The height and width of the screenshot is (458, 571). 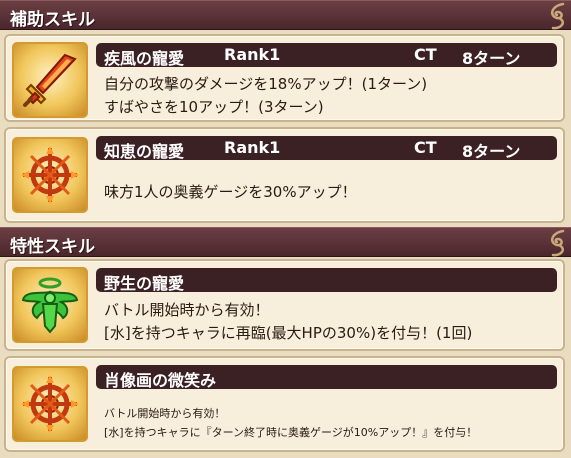 I want to click on skill-name: 疾風の寵愛, so click(x=144, y=58).